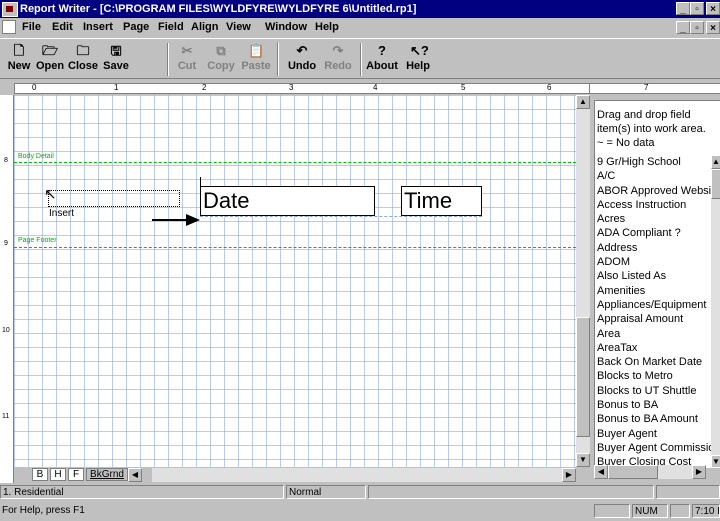 The width and height of the screenshot is (720, 521). I want to click on body-detail-band-line, so click(295, 162).